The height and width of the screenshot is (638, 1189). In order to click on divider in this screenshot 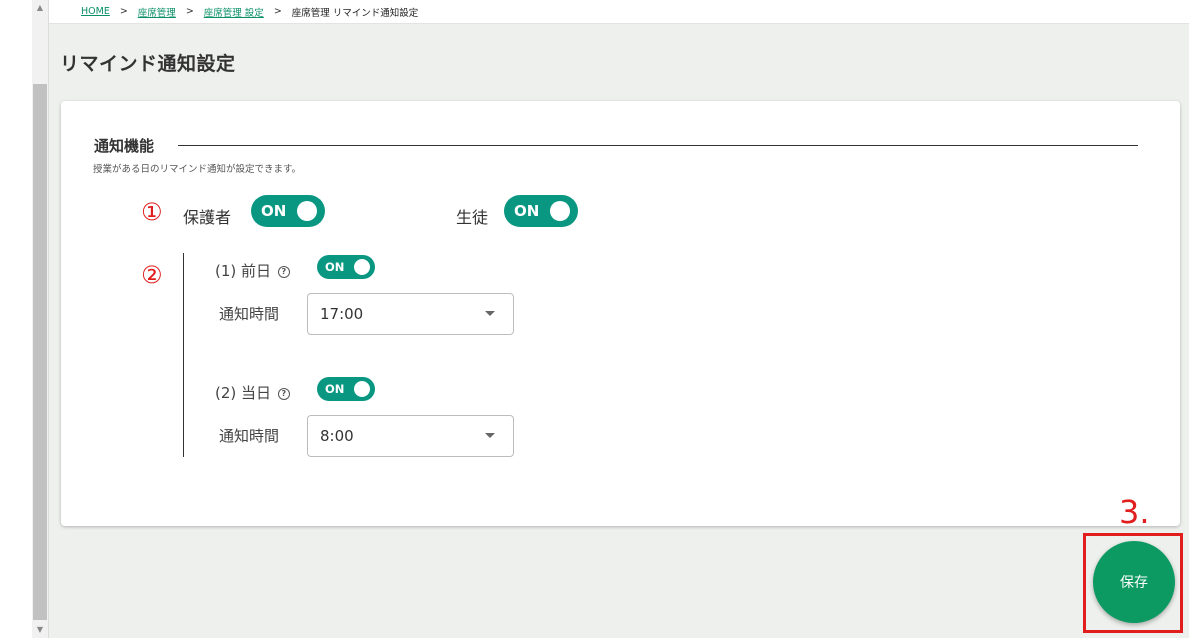, I will do `click(48, 319)`.